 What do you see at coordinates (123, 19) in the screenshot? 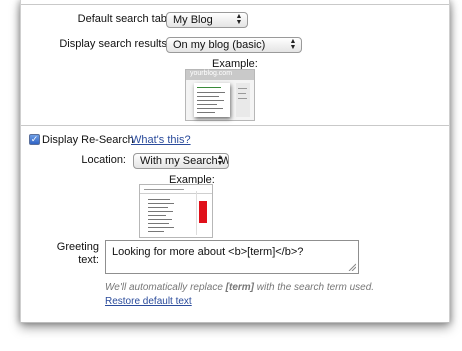
I see `default-search-tab-label: Default search tab:` at bounding box center [123, 19].